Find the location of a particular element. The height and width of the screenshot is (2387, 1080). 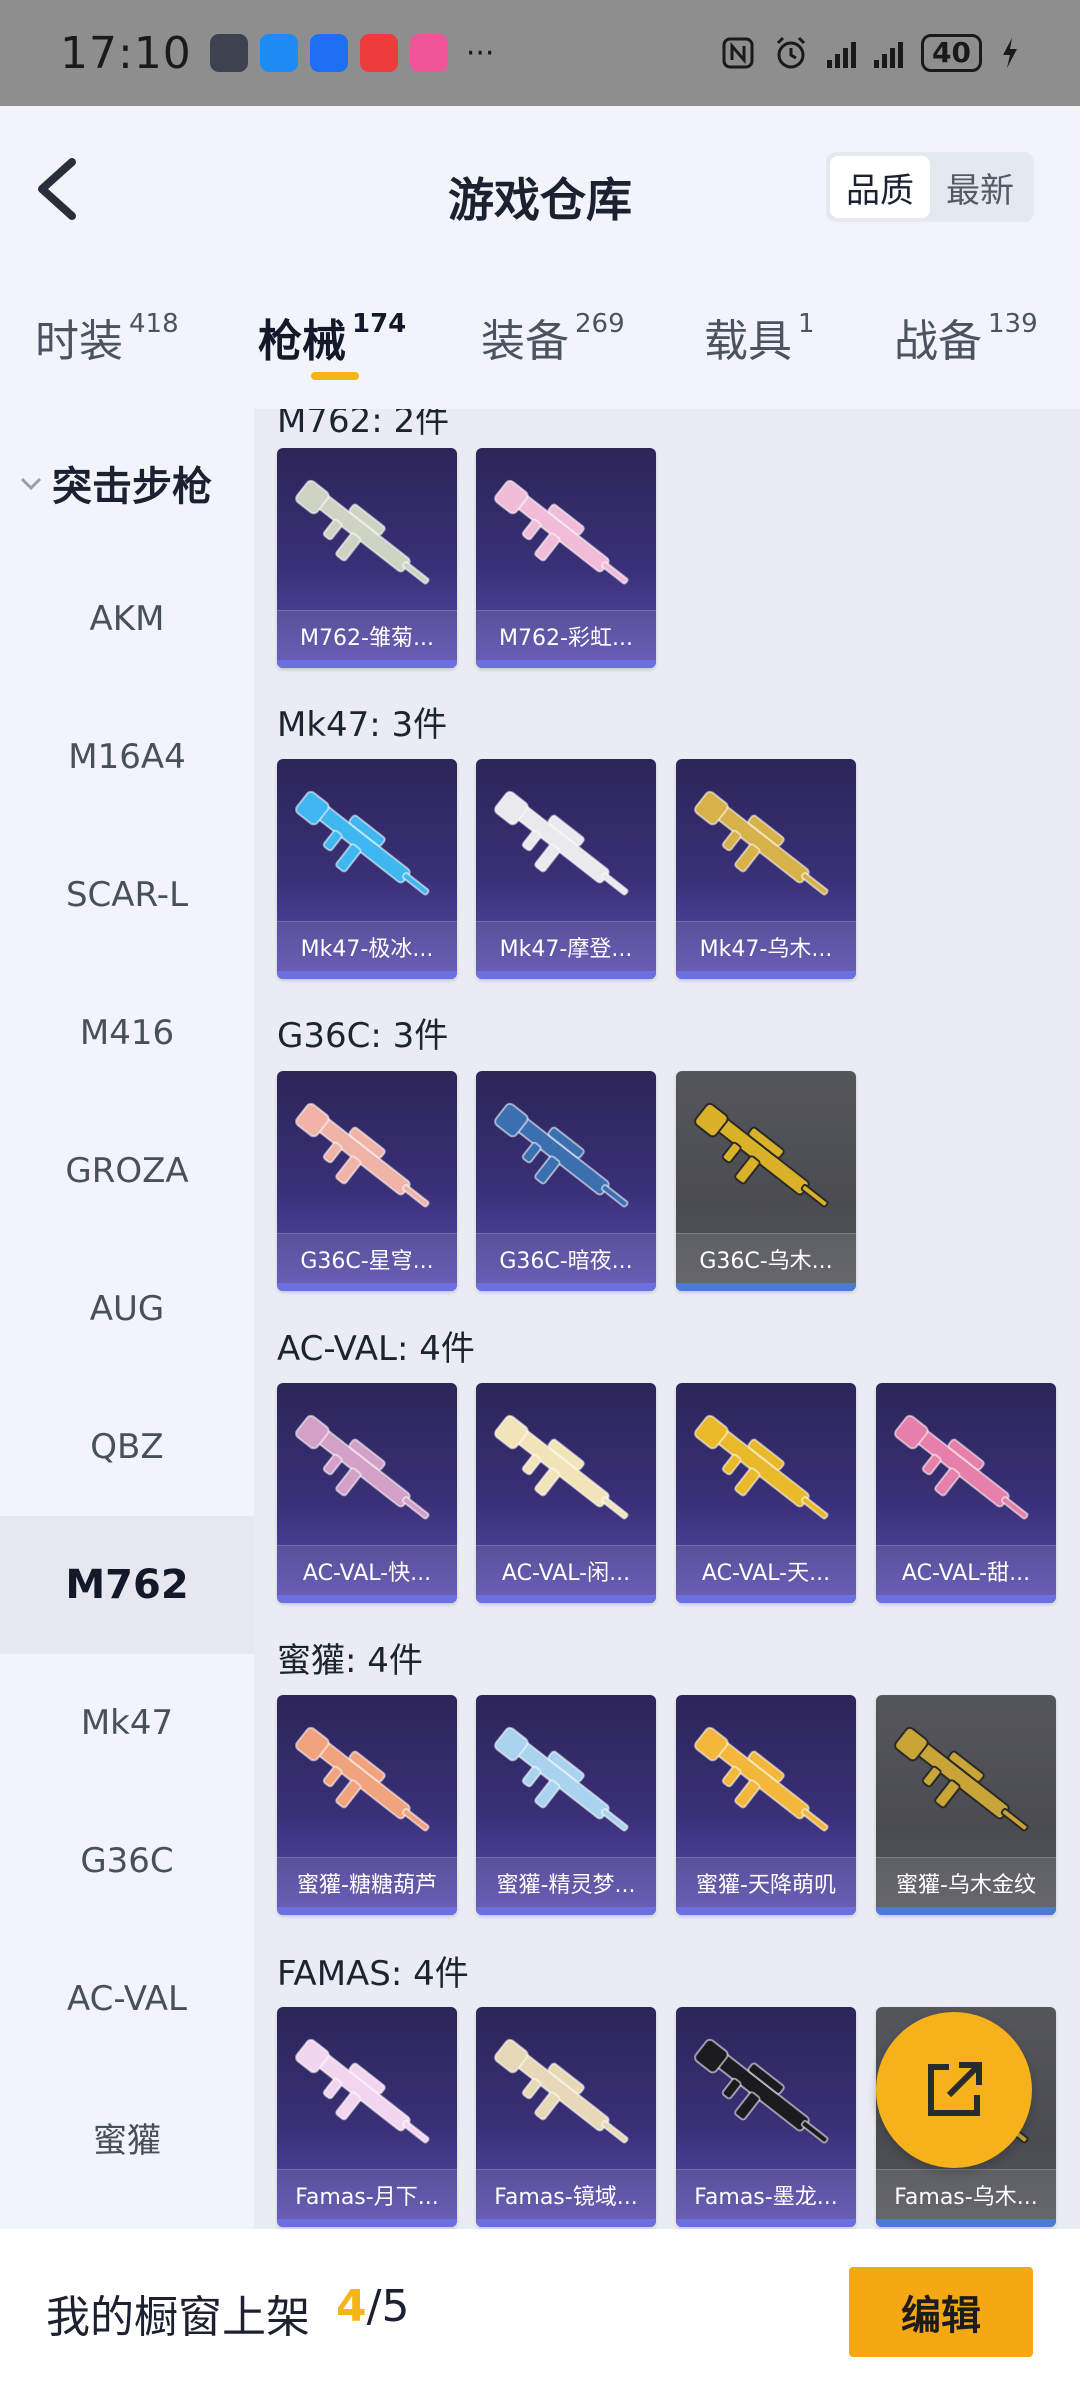

sort-quality-button: 品质 is located at coordinates (880, 187).